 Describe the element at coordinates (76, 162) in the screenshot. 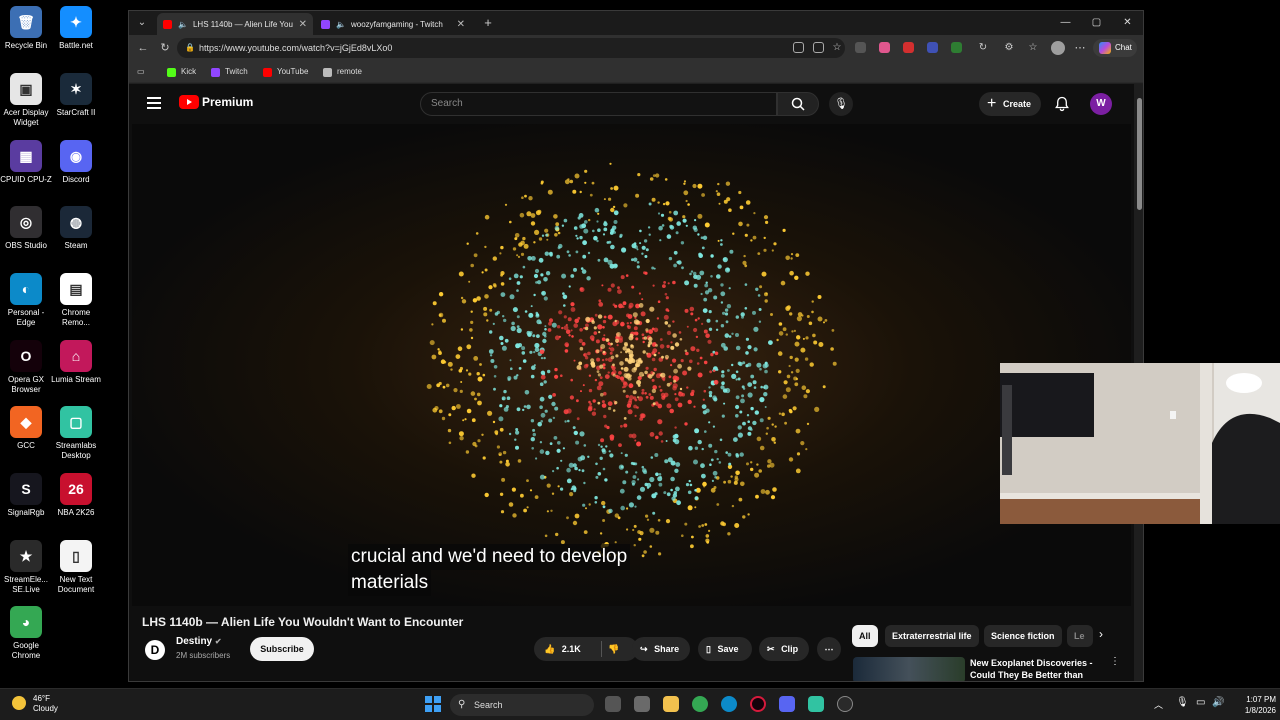

I see `desktop-icon: ◉ Discord` at that location.